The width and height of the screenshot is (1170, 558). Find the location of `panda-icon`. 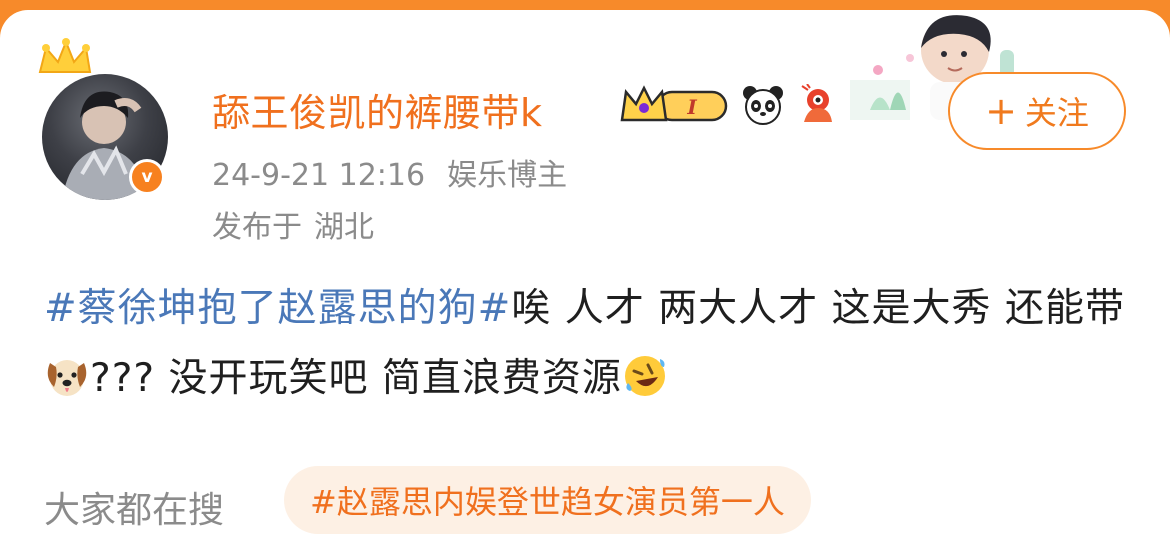

panda-icon is located at coordinates (763, 105).